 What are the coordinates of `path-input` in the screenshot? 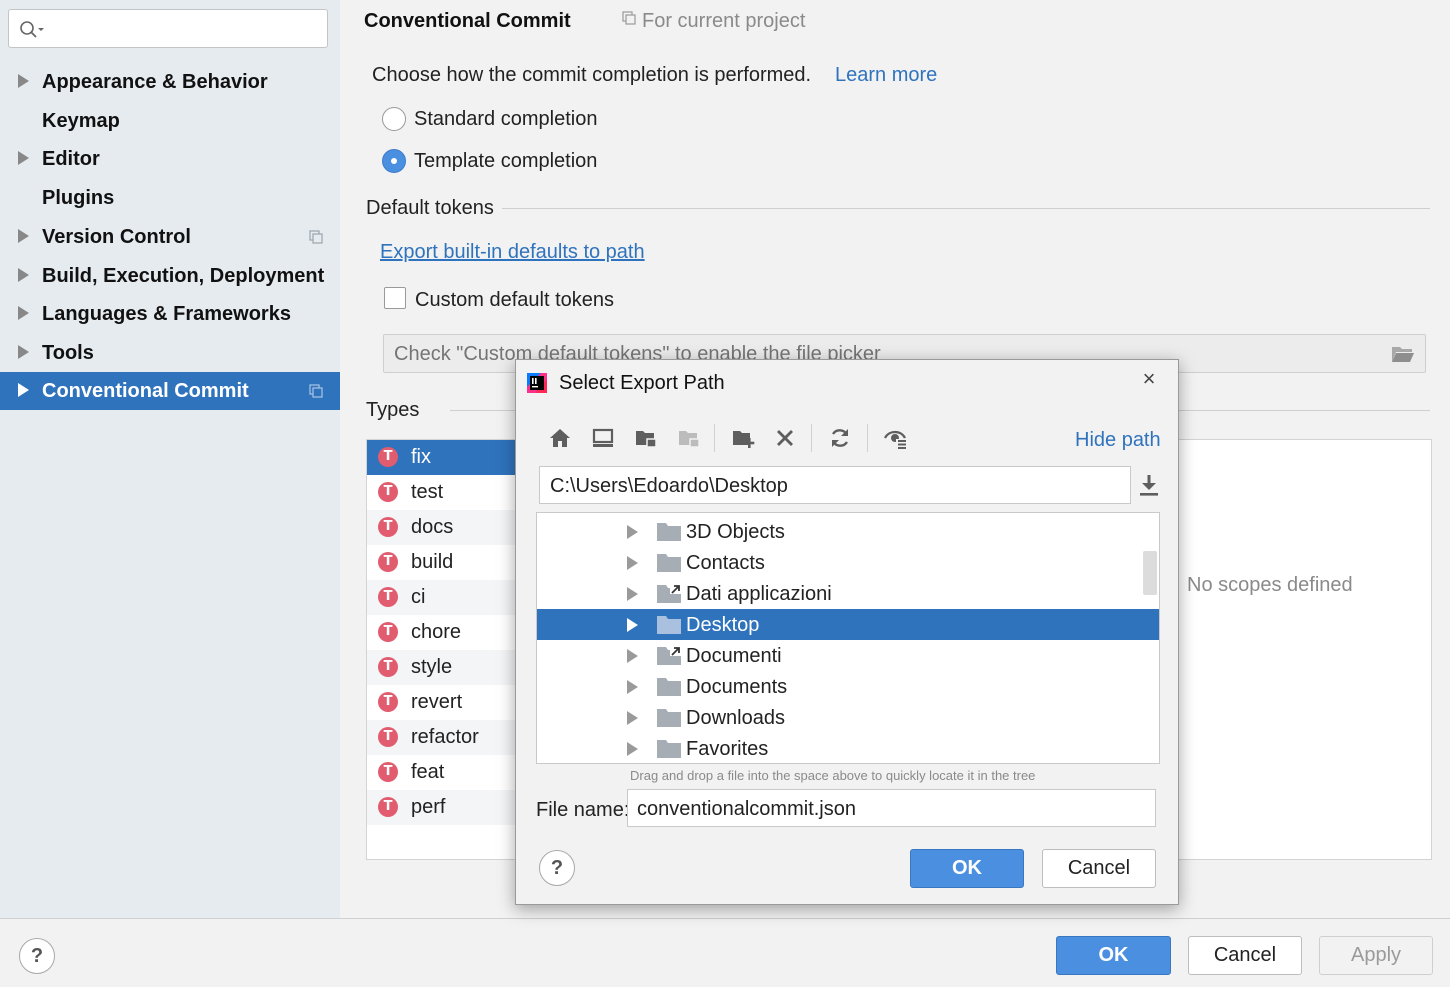 It's located at (835, 486).